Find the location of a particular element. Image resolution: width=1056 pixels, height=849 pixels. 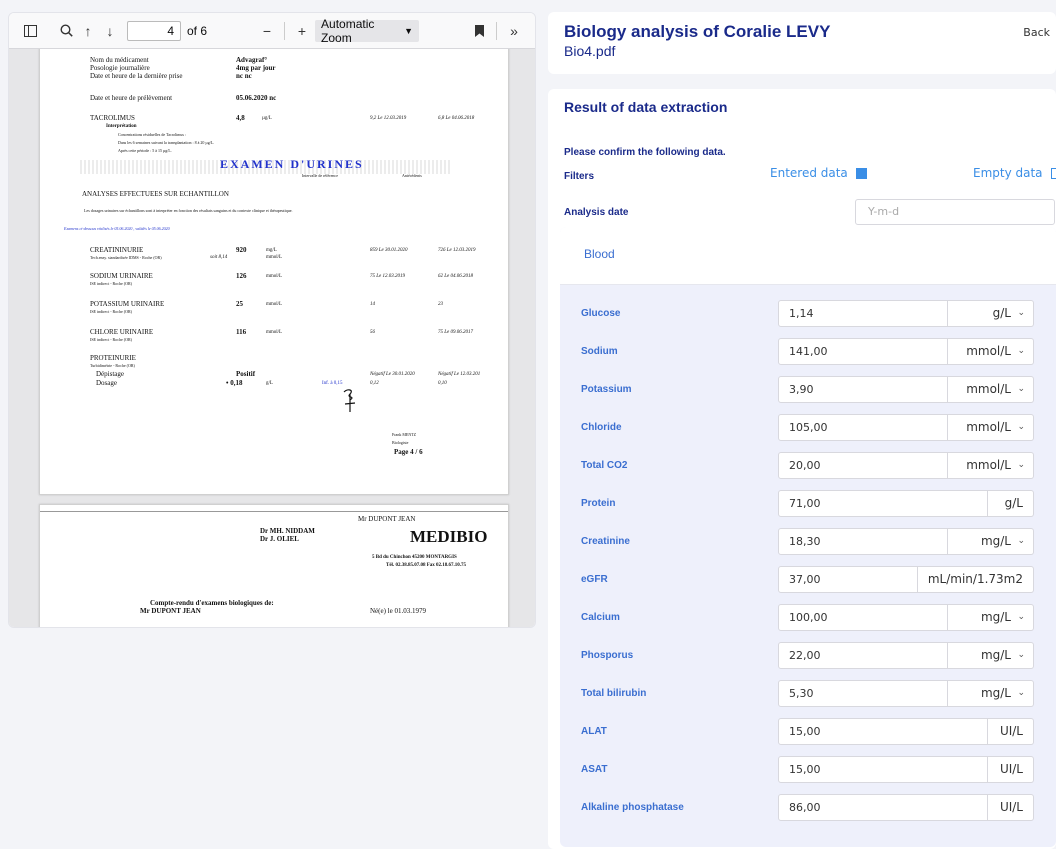

analyte-value-input: 86,00 is located at coordinates (883, 807).